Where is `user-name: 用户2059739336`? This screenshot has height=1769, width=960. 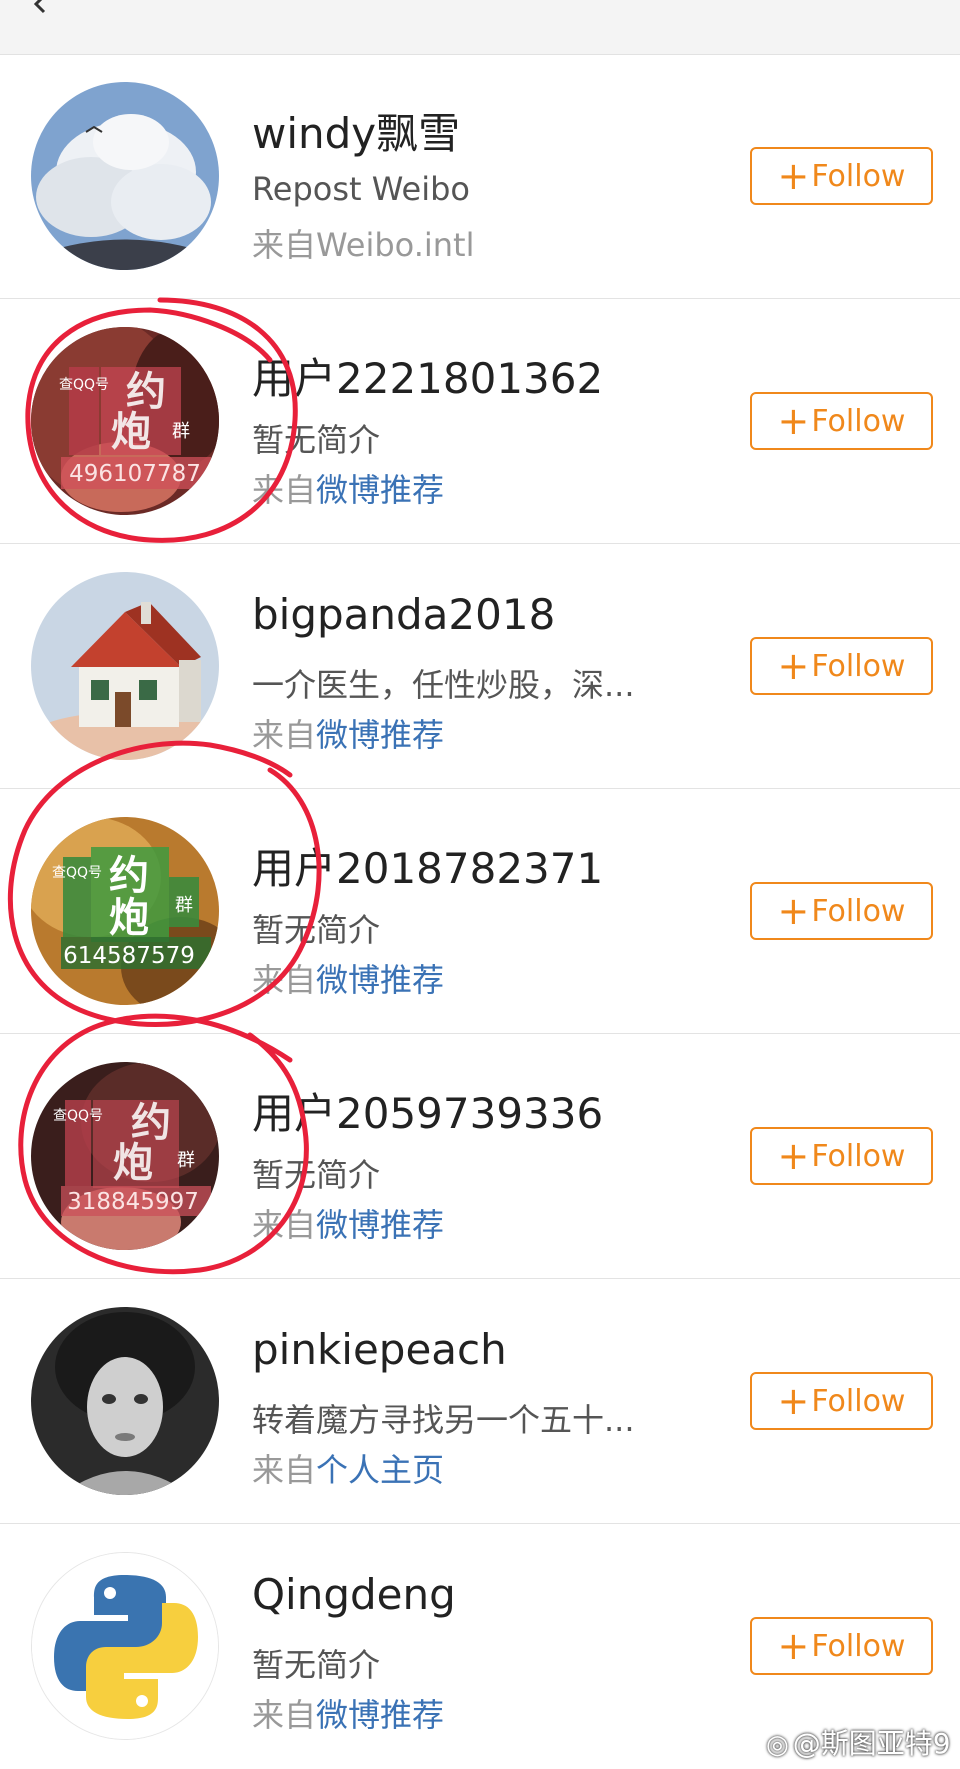
user-name: 用户2059739336 is located at coordinates (427, 1110).